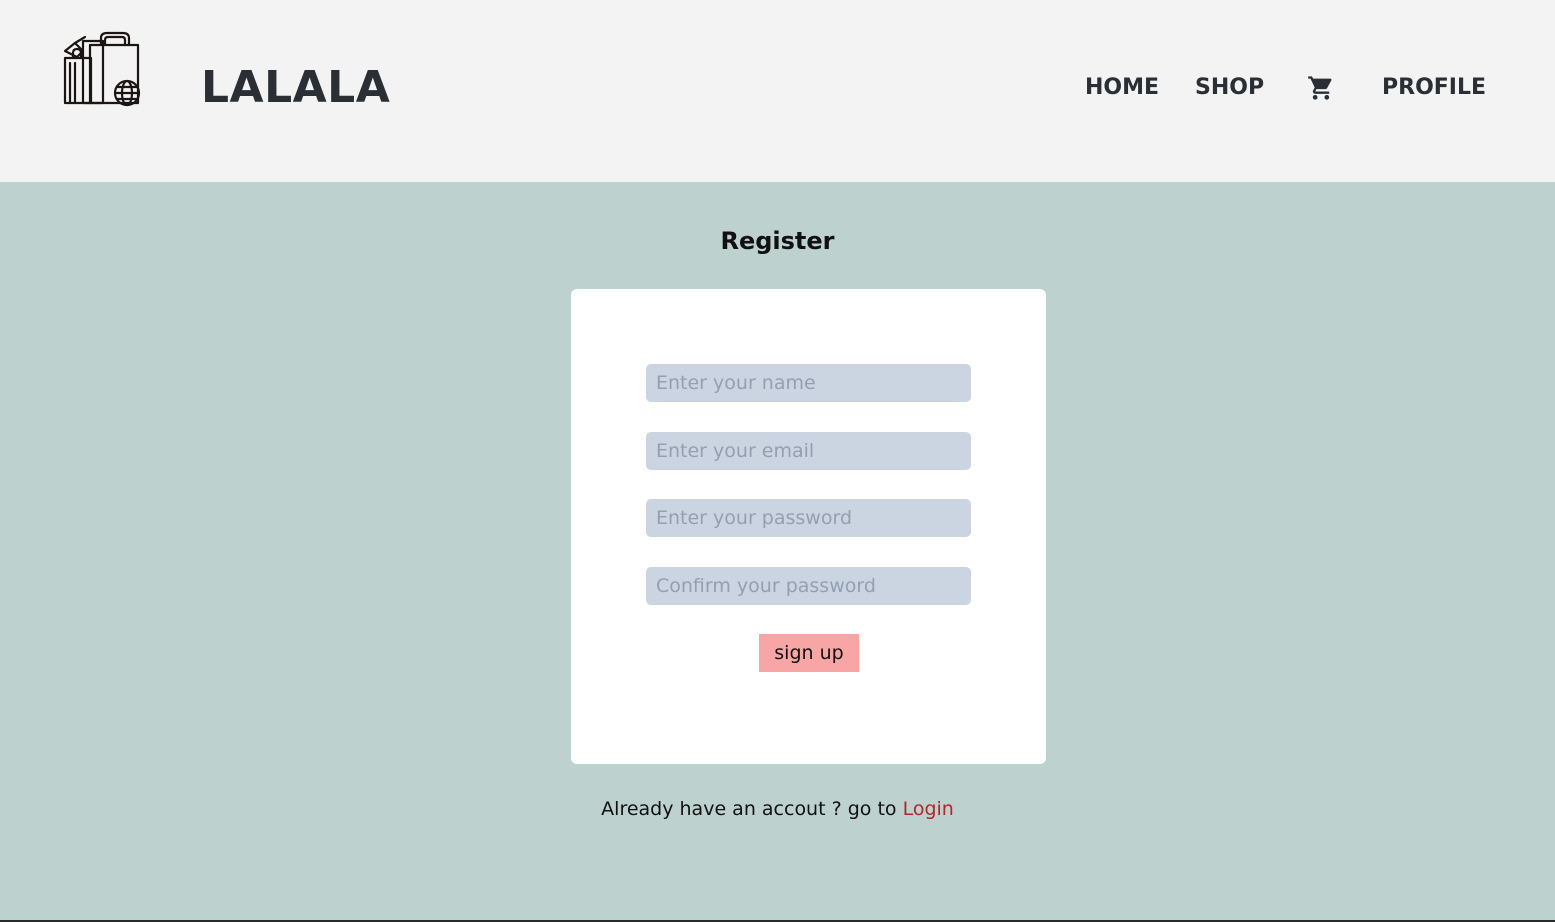 The width and height of the screenshot is (1555, 922). What do you see at coordinates (1122, 88) in the screenshot?
I see `nav-home-link: HOME` at bounding box center [1122, 88].